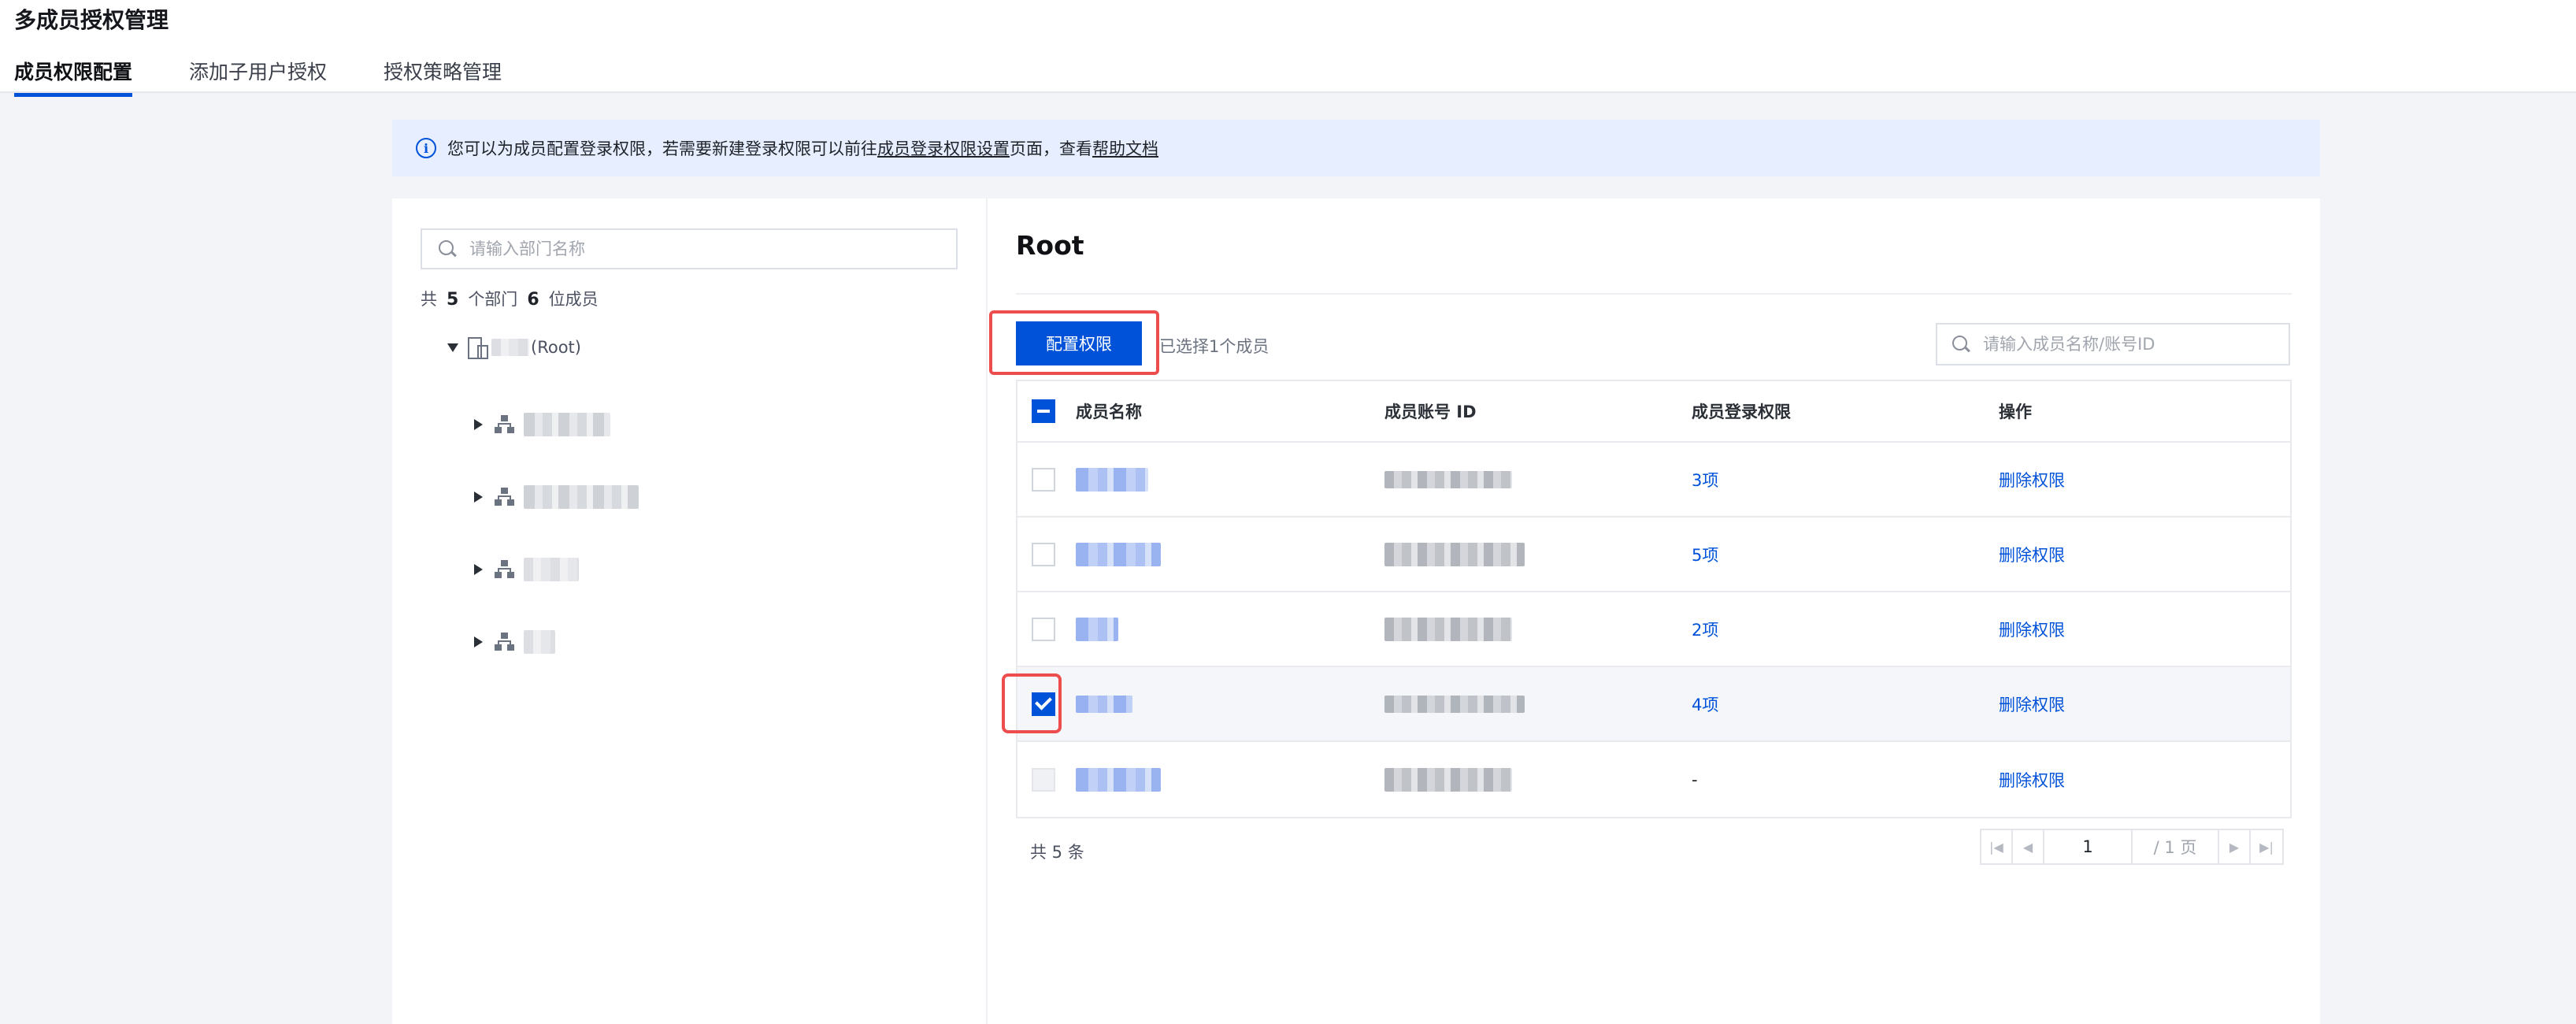 This screenshot has height=1024, width=2576. What do you see at coordinates (1057, 852) in the screenshot?
I see `total-count: 共 5 条` at bounding box center [1057, 852].